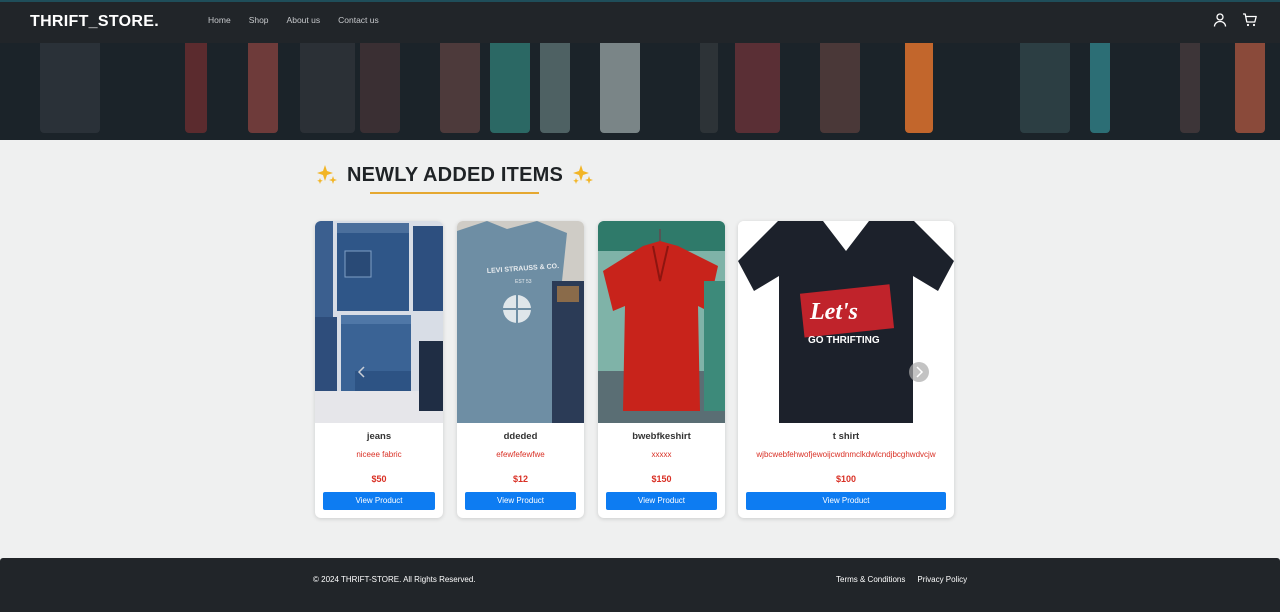 This screenshot has width=1280, height=612. Describe the element at coordinates (358, 20) in the screenshot. I see `nav-contact-us: Contact us` at that location.